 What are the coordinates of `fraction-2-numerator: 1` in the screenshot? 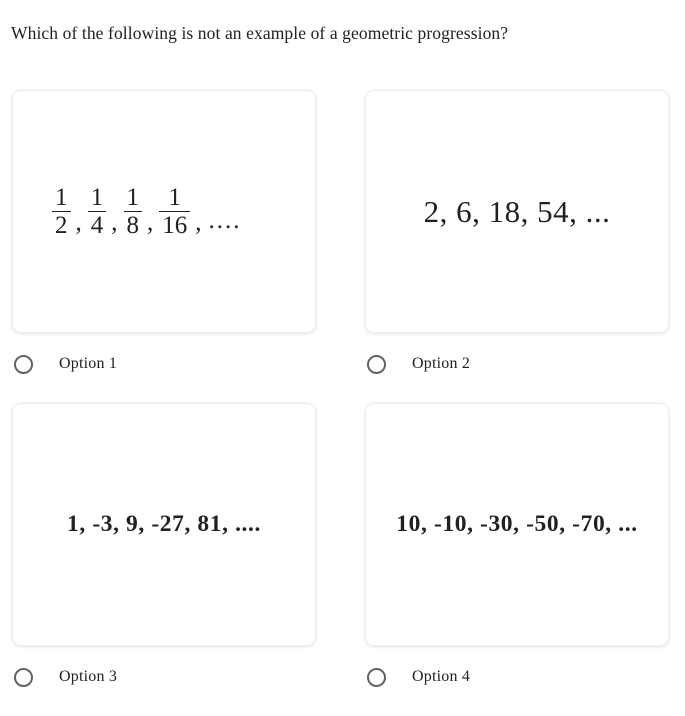 It's located at (97, 197).